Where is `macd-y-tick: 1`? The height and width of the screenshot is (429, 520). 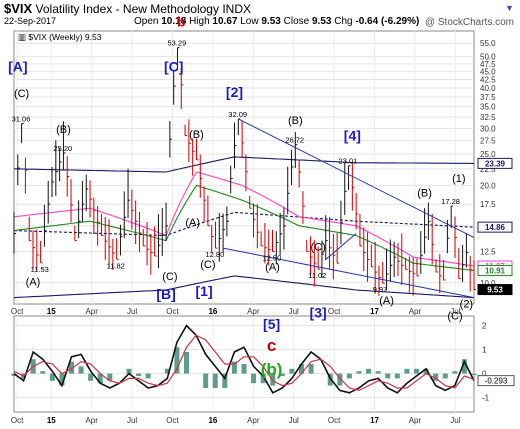
macd-y-tick: 1 is located at coordinates (484, 350).